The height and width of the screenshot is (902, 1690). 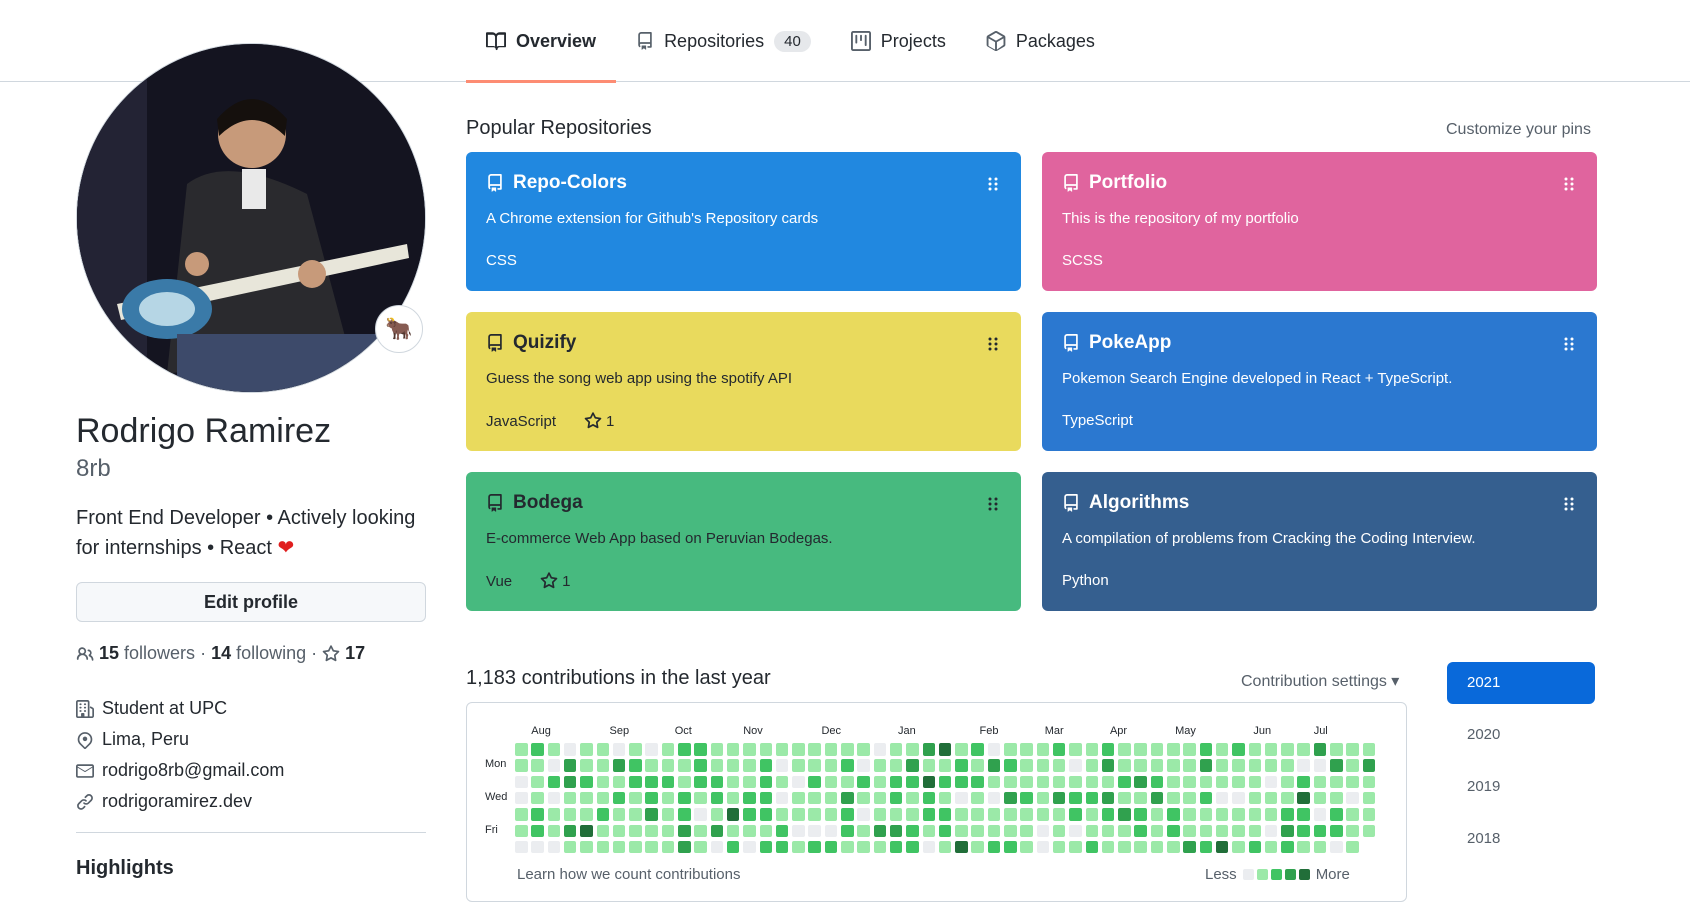 I want to click on repo-name-link: Quizify, so click(x=544, y=343).